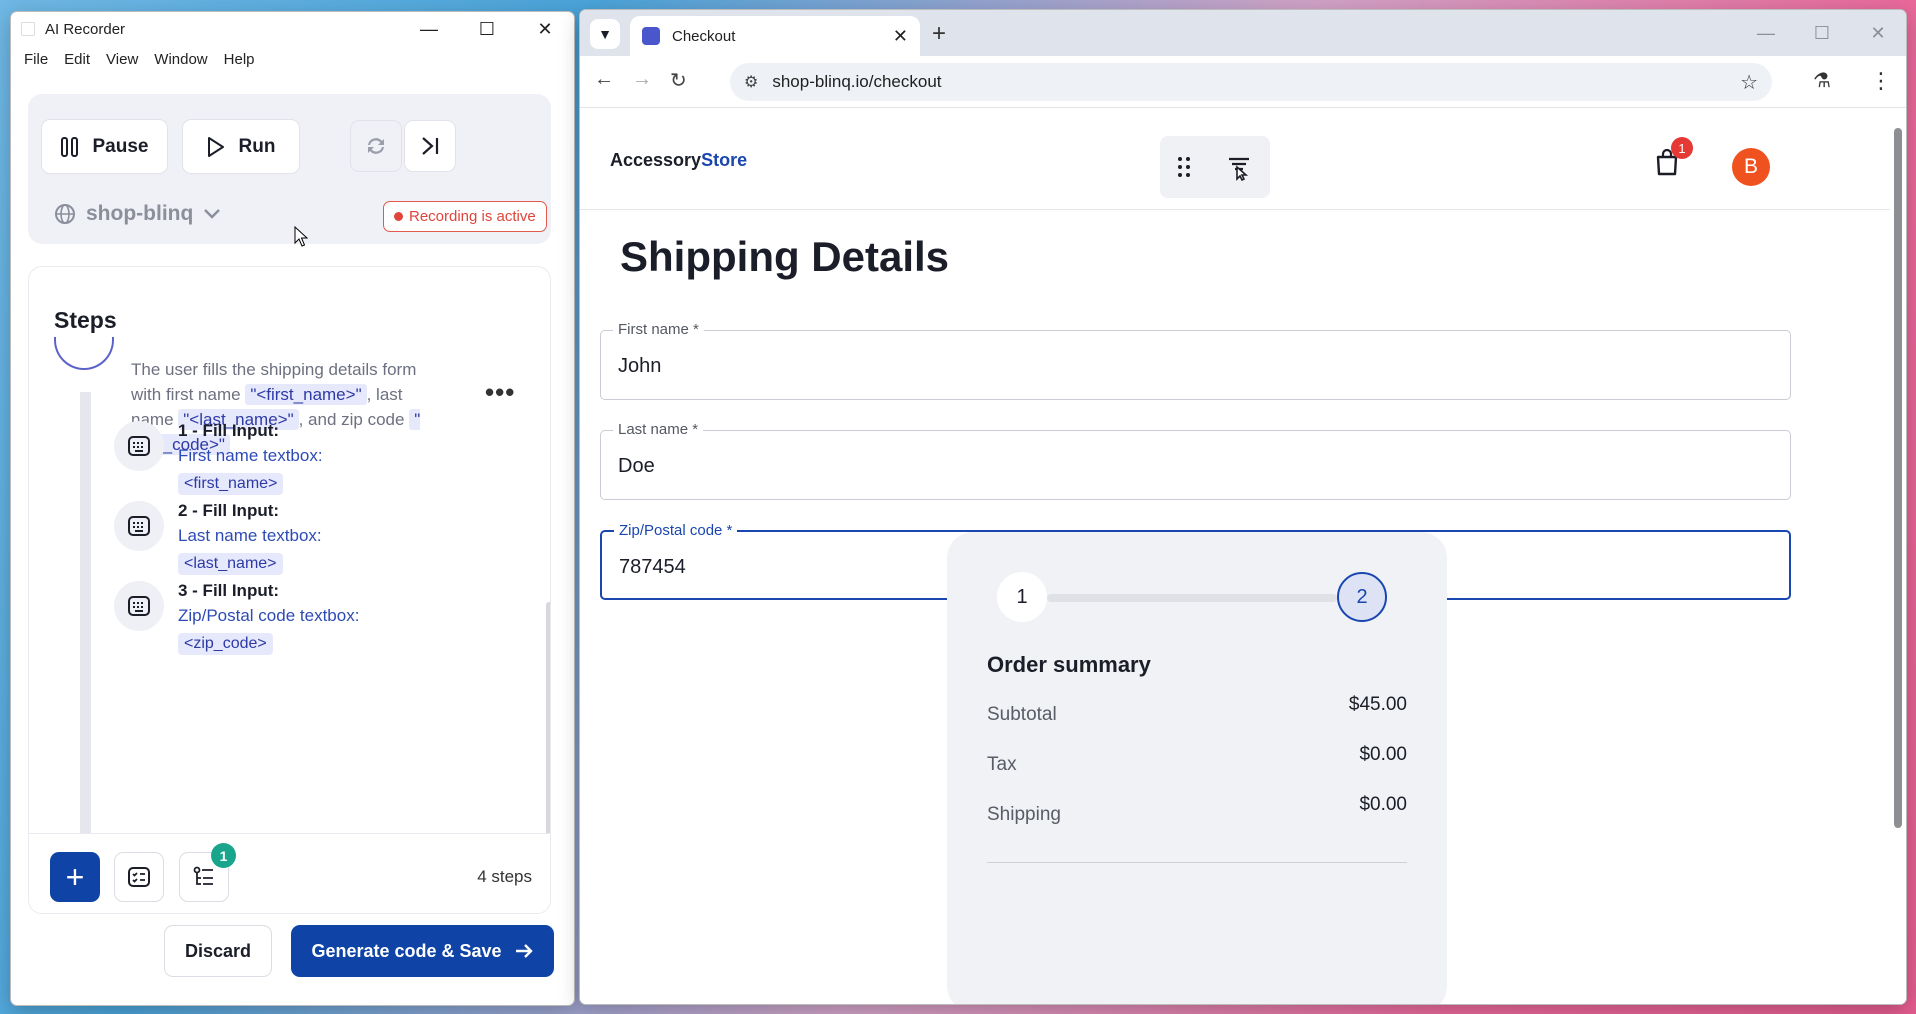  What do you see at coordinates (775, 36) in the screenshot?
I see `tab-checkout: Checkout ✕` at bounding box center [775, 36].